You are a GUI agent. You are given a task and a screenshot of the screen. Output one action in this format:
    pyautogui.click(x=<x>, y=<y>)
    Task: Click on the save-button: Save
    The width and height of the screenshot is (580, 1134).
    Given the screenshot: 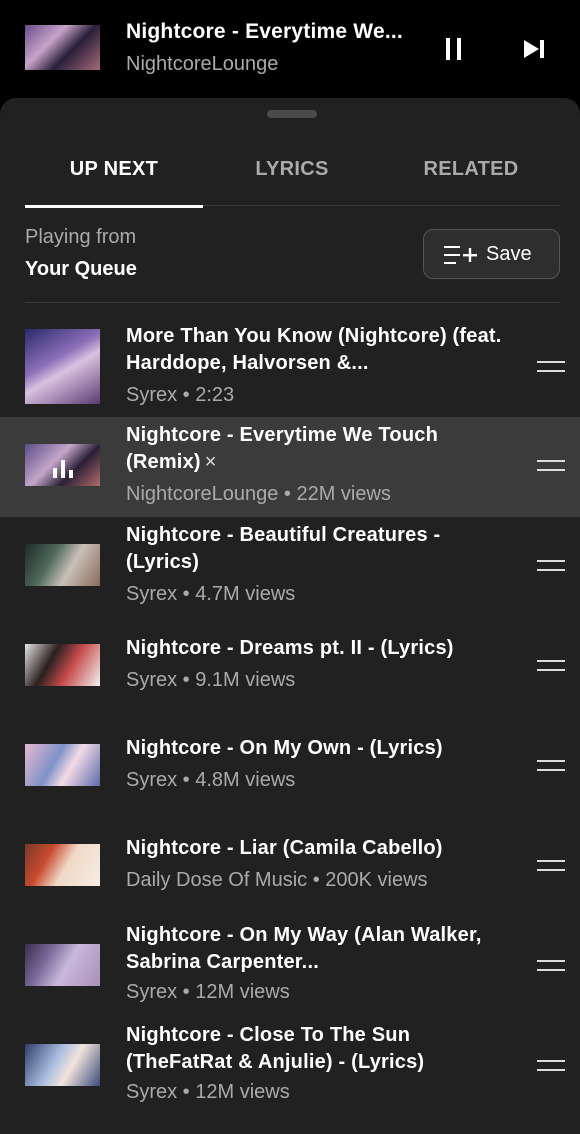 What is the action you would take?
    pyautogui.click(x=491, y=254)
    